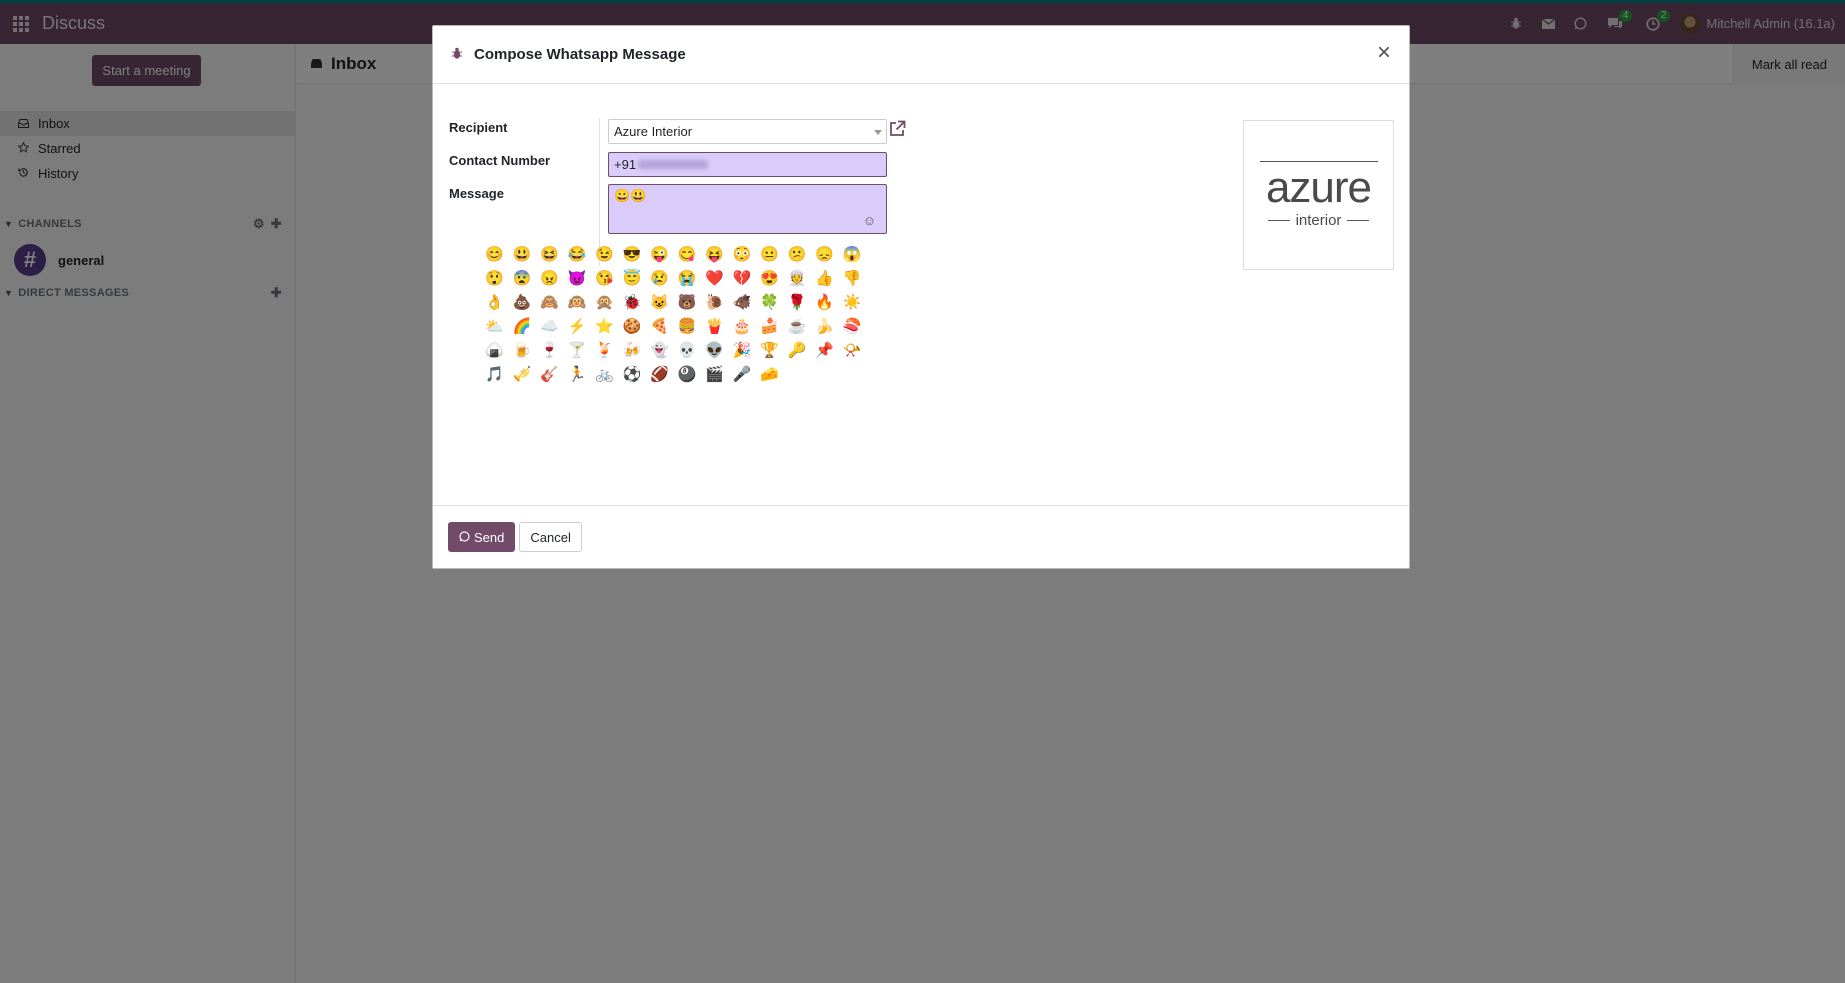 This screenshot has height=983, width=1845. I want to click on emoji-option: 🍹, so click(605, 351).